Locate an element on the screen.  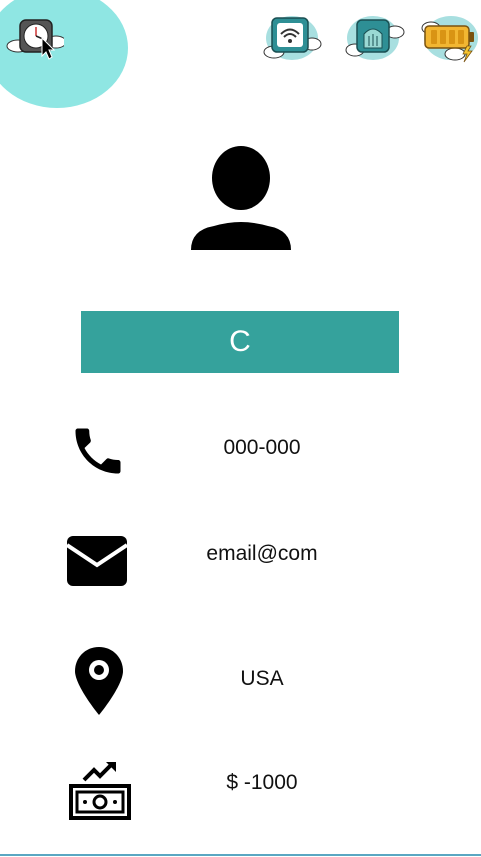
location-pin-icon is located at coordinates (99, 681).